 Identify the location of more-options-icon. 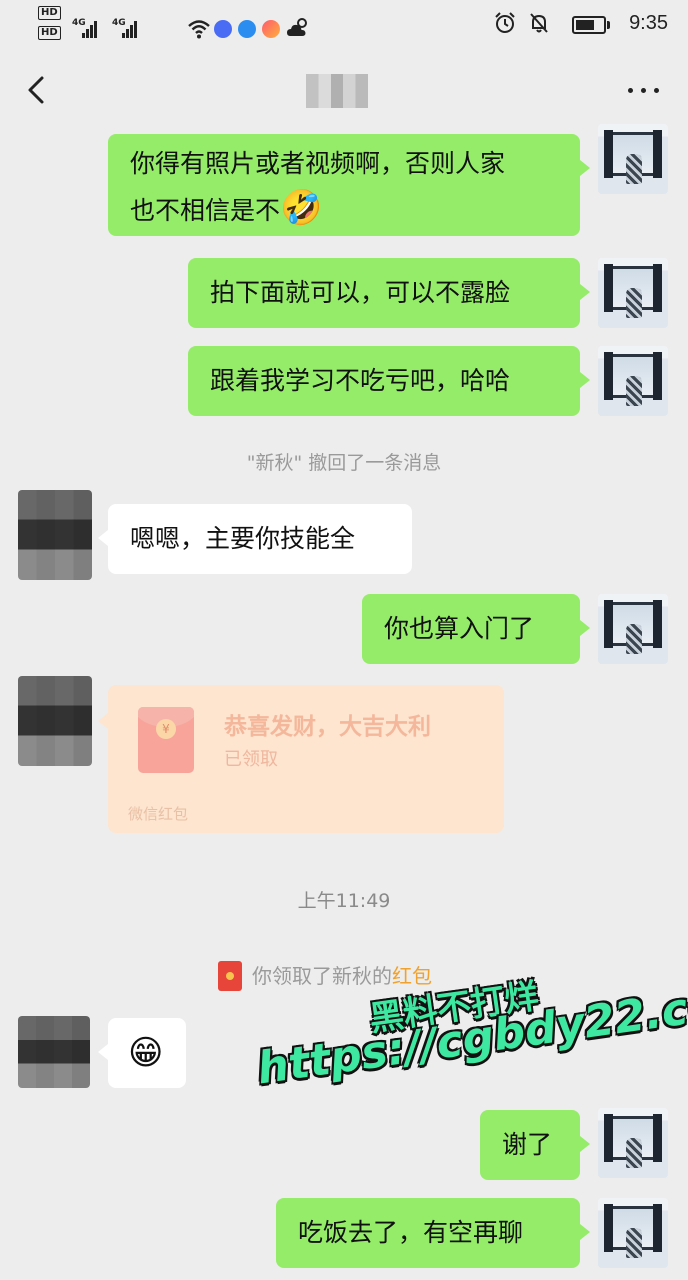
(644, 90).